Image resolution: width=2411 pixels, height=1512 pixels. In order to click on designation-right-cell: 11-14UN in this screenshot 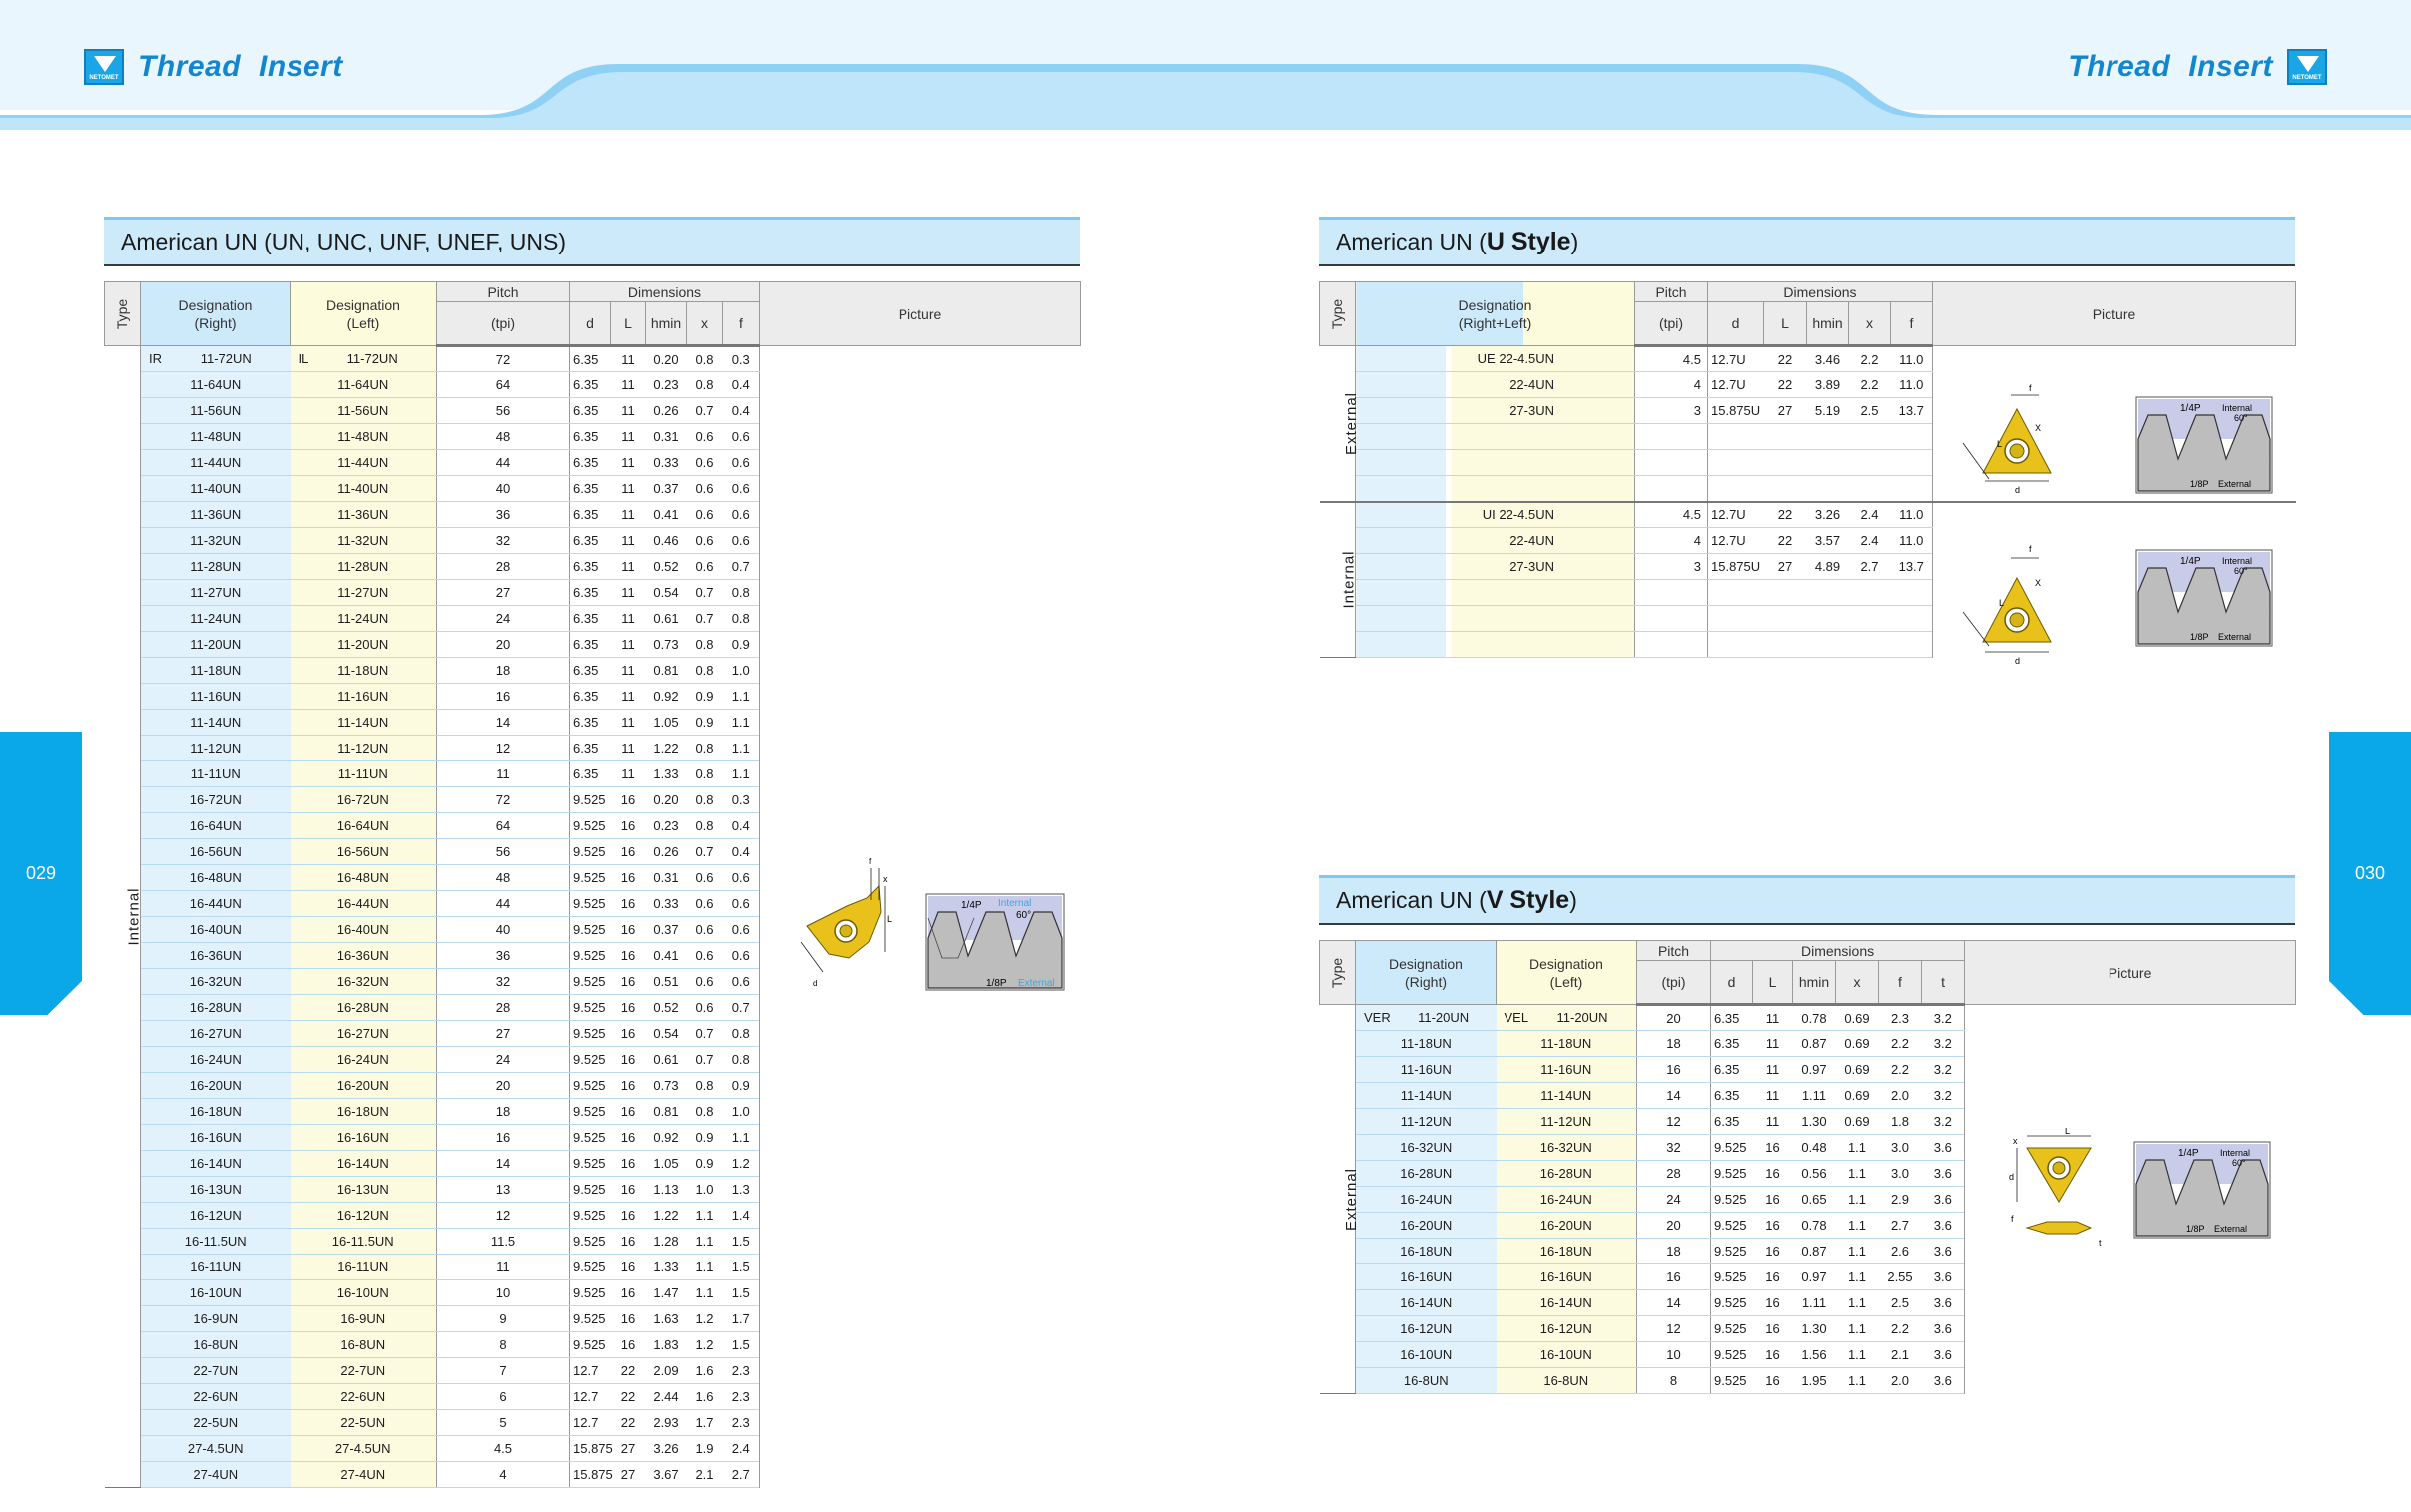, I will do `click(215, 722)`.